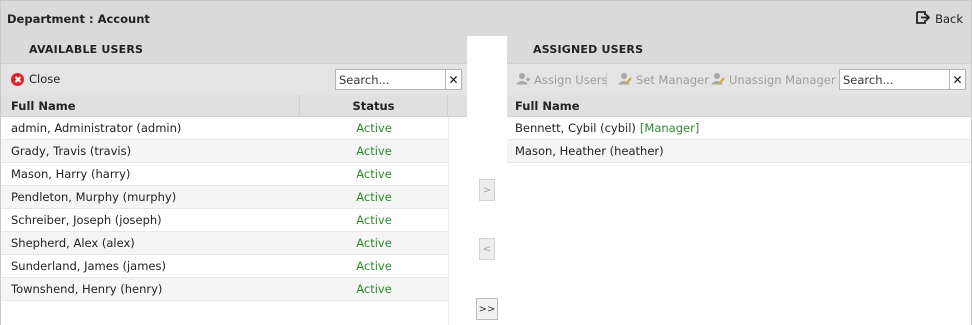  Describe the element at coordinates (86, 220) in the screenshot. I see `user-full-name: Schreiber, Joseph (joseph)` at that location.